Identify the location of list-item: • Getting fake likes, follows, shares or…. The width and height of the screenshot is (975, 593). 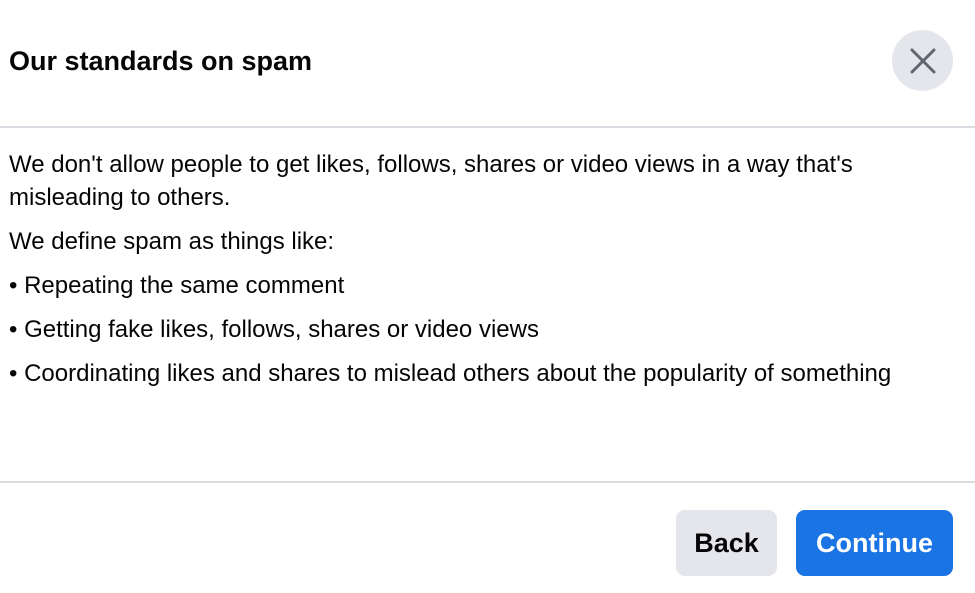
(274, 329).